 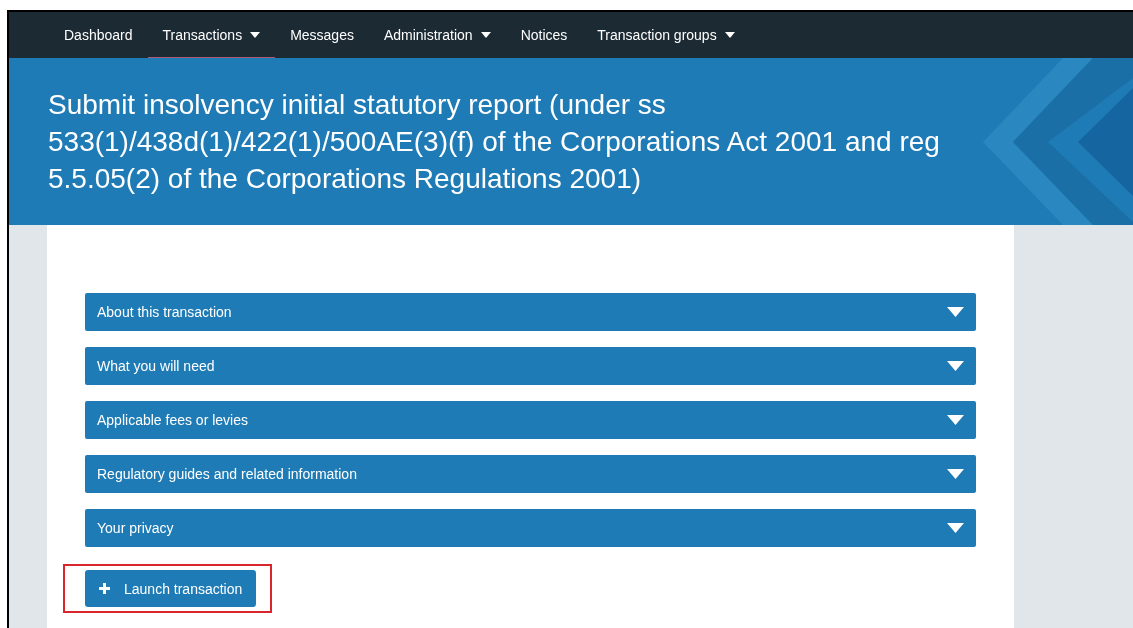 What do you see at coordinates (437, 35) in the screenshot?
I see `nav-tab: Administration` at bounding box center [437, 35].